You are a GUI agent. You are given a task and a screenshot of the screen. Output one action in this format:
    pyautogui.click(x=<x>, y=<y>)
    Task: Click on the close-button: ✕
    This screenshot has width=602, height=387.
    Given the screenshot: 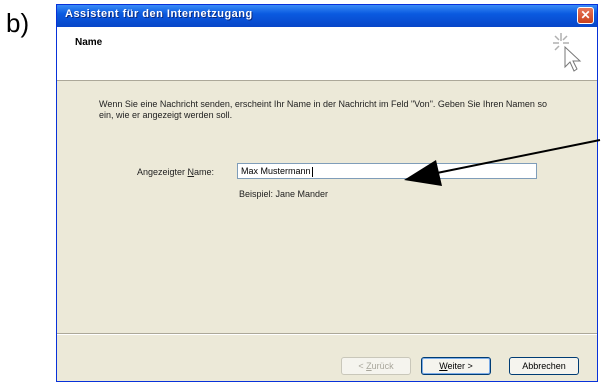 What is the action you would take?
    pyautogui.click(x=585, y=15)
    